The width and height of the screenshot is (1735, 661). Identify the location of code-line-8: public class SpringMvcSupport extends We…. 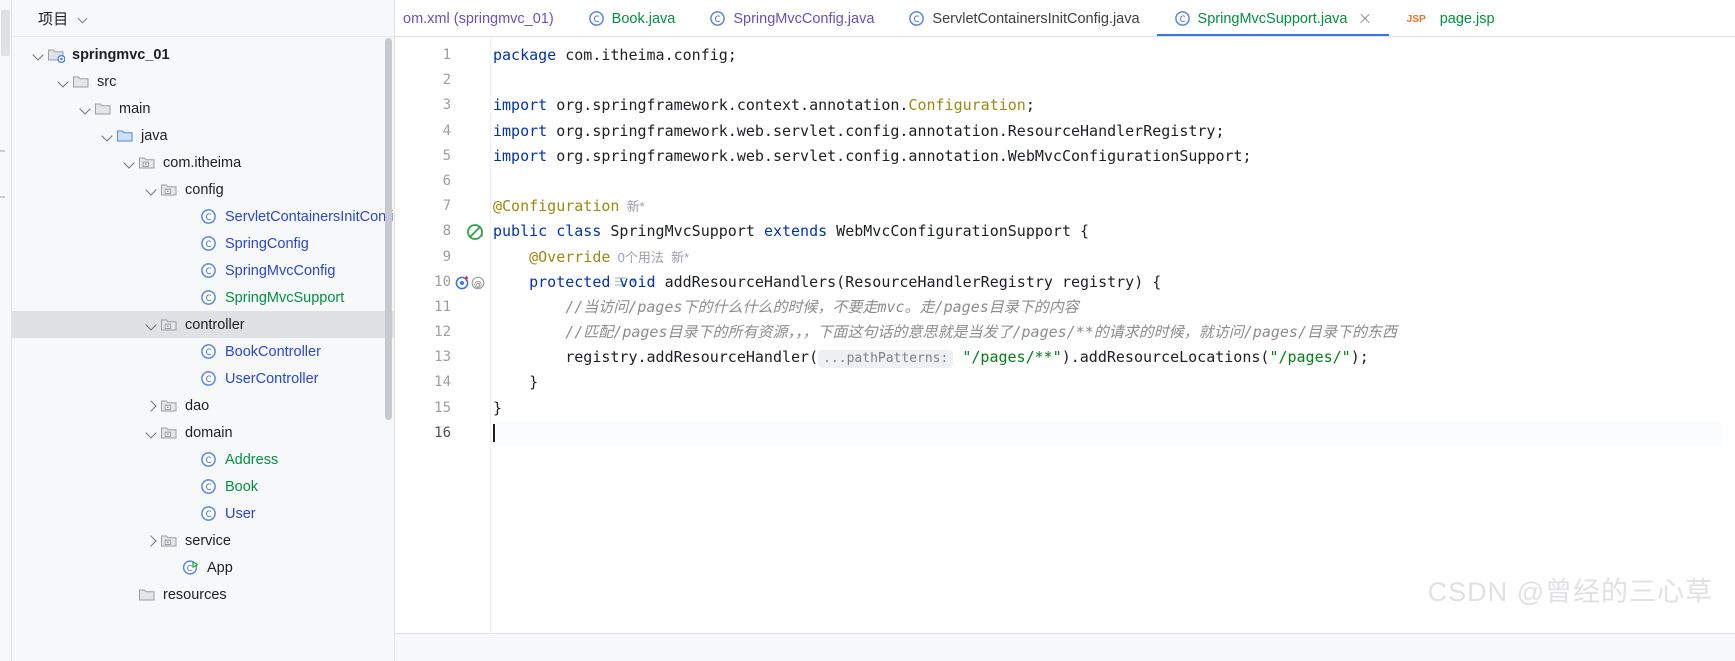
(1113, 231).